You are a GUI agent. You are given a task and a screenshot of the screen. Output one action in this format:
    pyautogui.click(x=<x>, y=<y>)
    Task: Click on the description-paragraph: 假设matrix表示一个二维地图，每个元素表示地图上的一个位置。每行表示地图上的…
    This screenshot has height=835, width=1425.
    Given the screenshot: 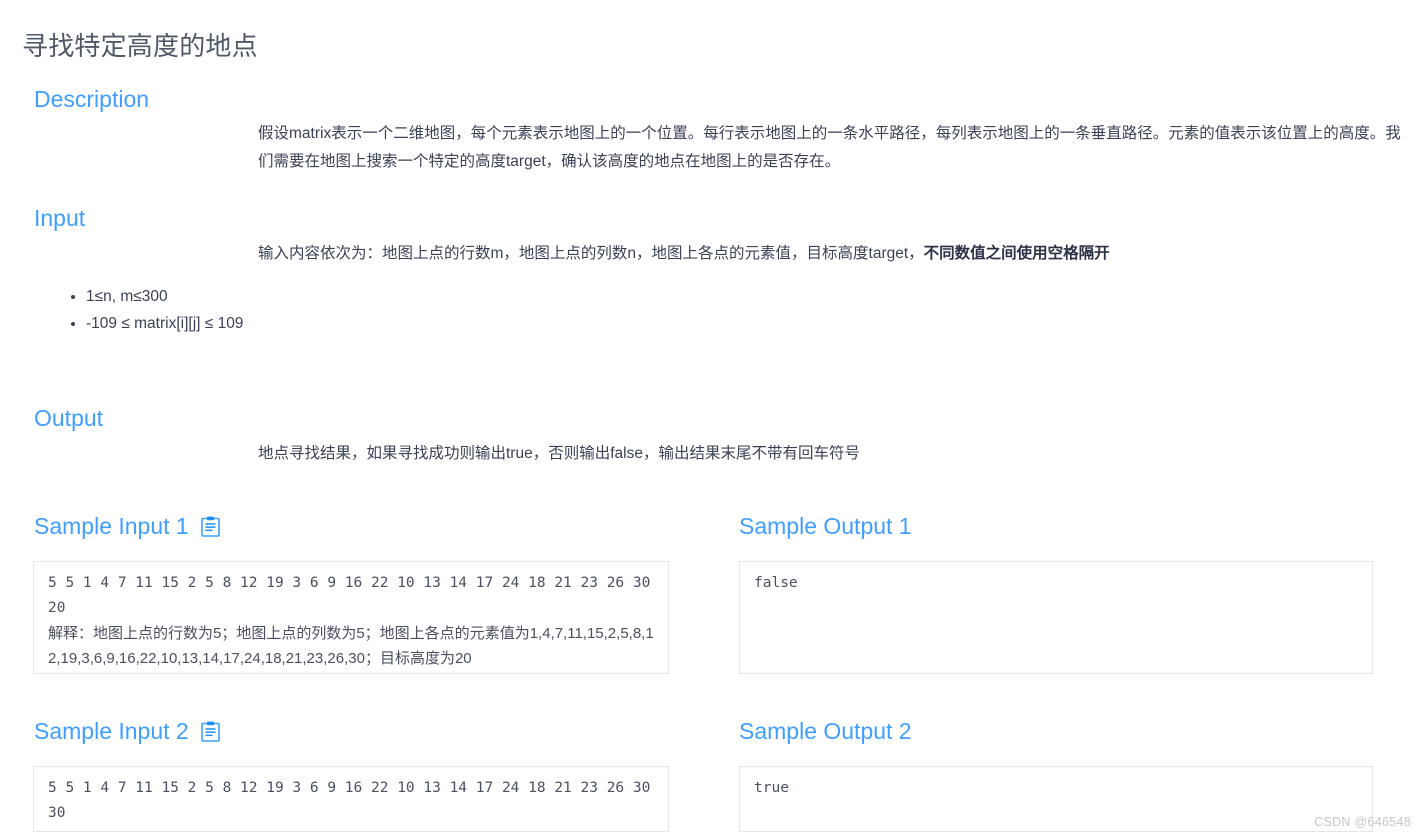 What is the action you would take?
    pyautogui.click(x=829, y=147)
    